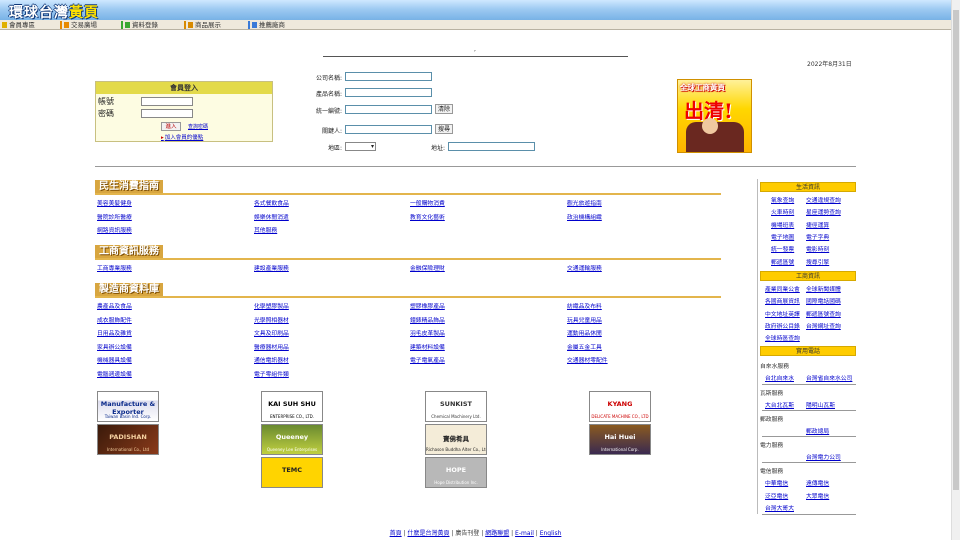 The image size is (960, 540). What do you see at coordinates (114, 319) in the screenshot?
I see `manufacturing-links-item: 成衣服飾配件` at bounding box center [114, 319].